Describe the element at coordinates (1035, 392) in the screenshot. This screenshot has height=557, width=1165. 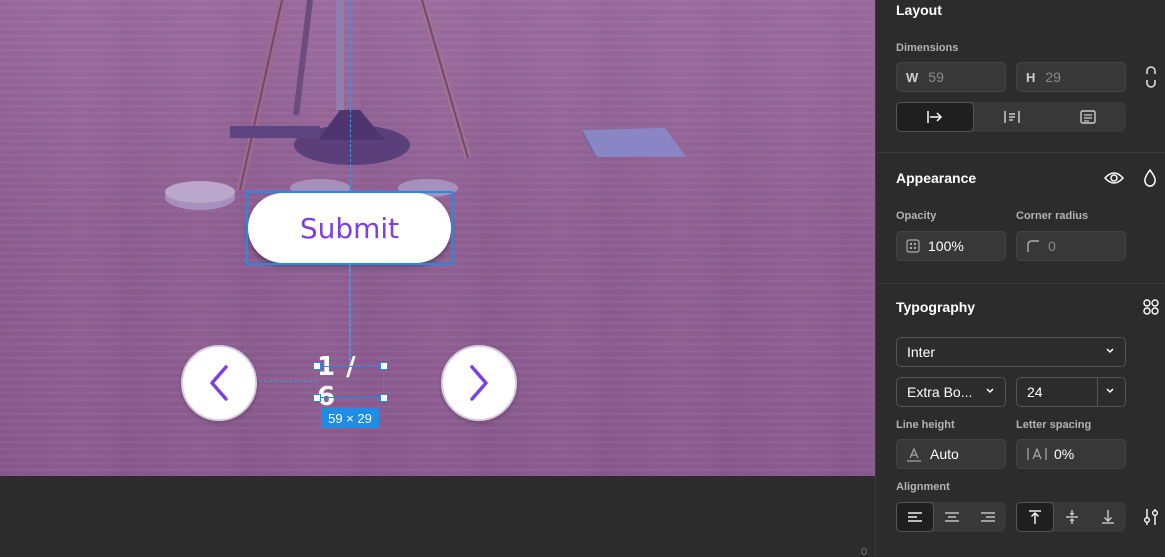
I see `font-size-value: 24` at that location.